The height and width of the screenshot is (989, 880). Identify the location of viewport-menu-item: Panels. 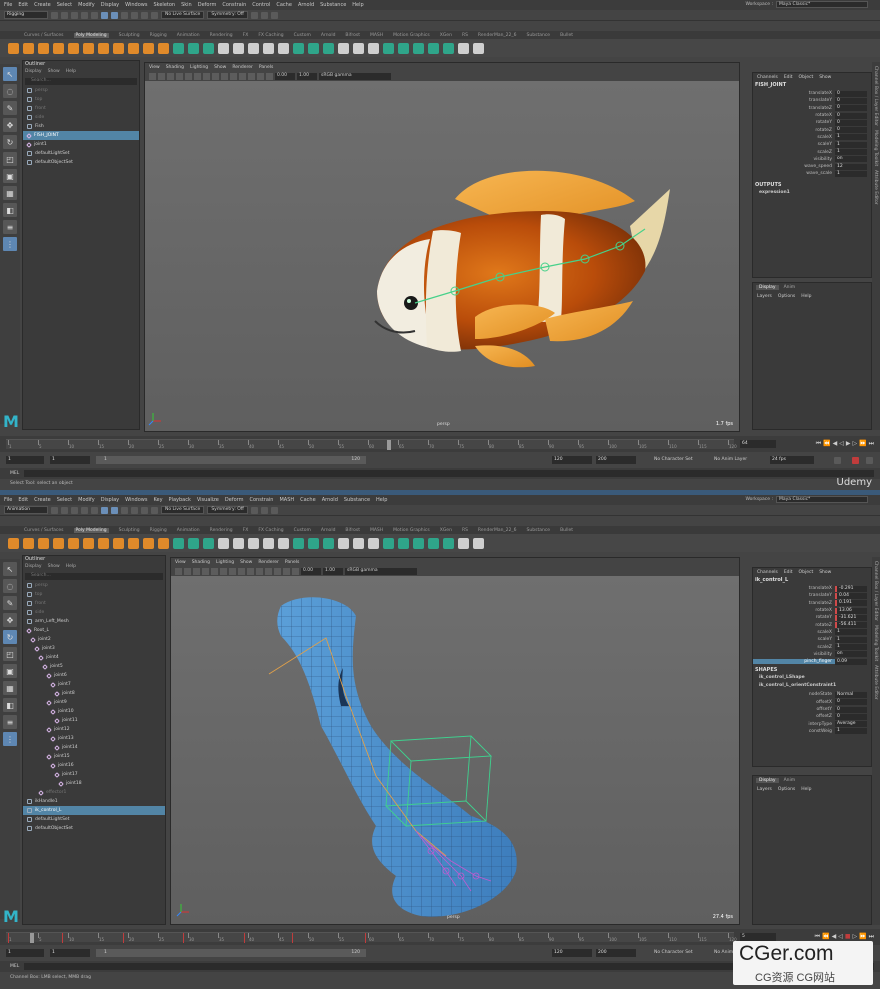
(292, 562).